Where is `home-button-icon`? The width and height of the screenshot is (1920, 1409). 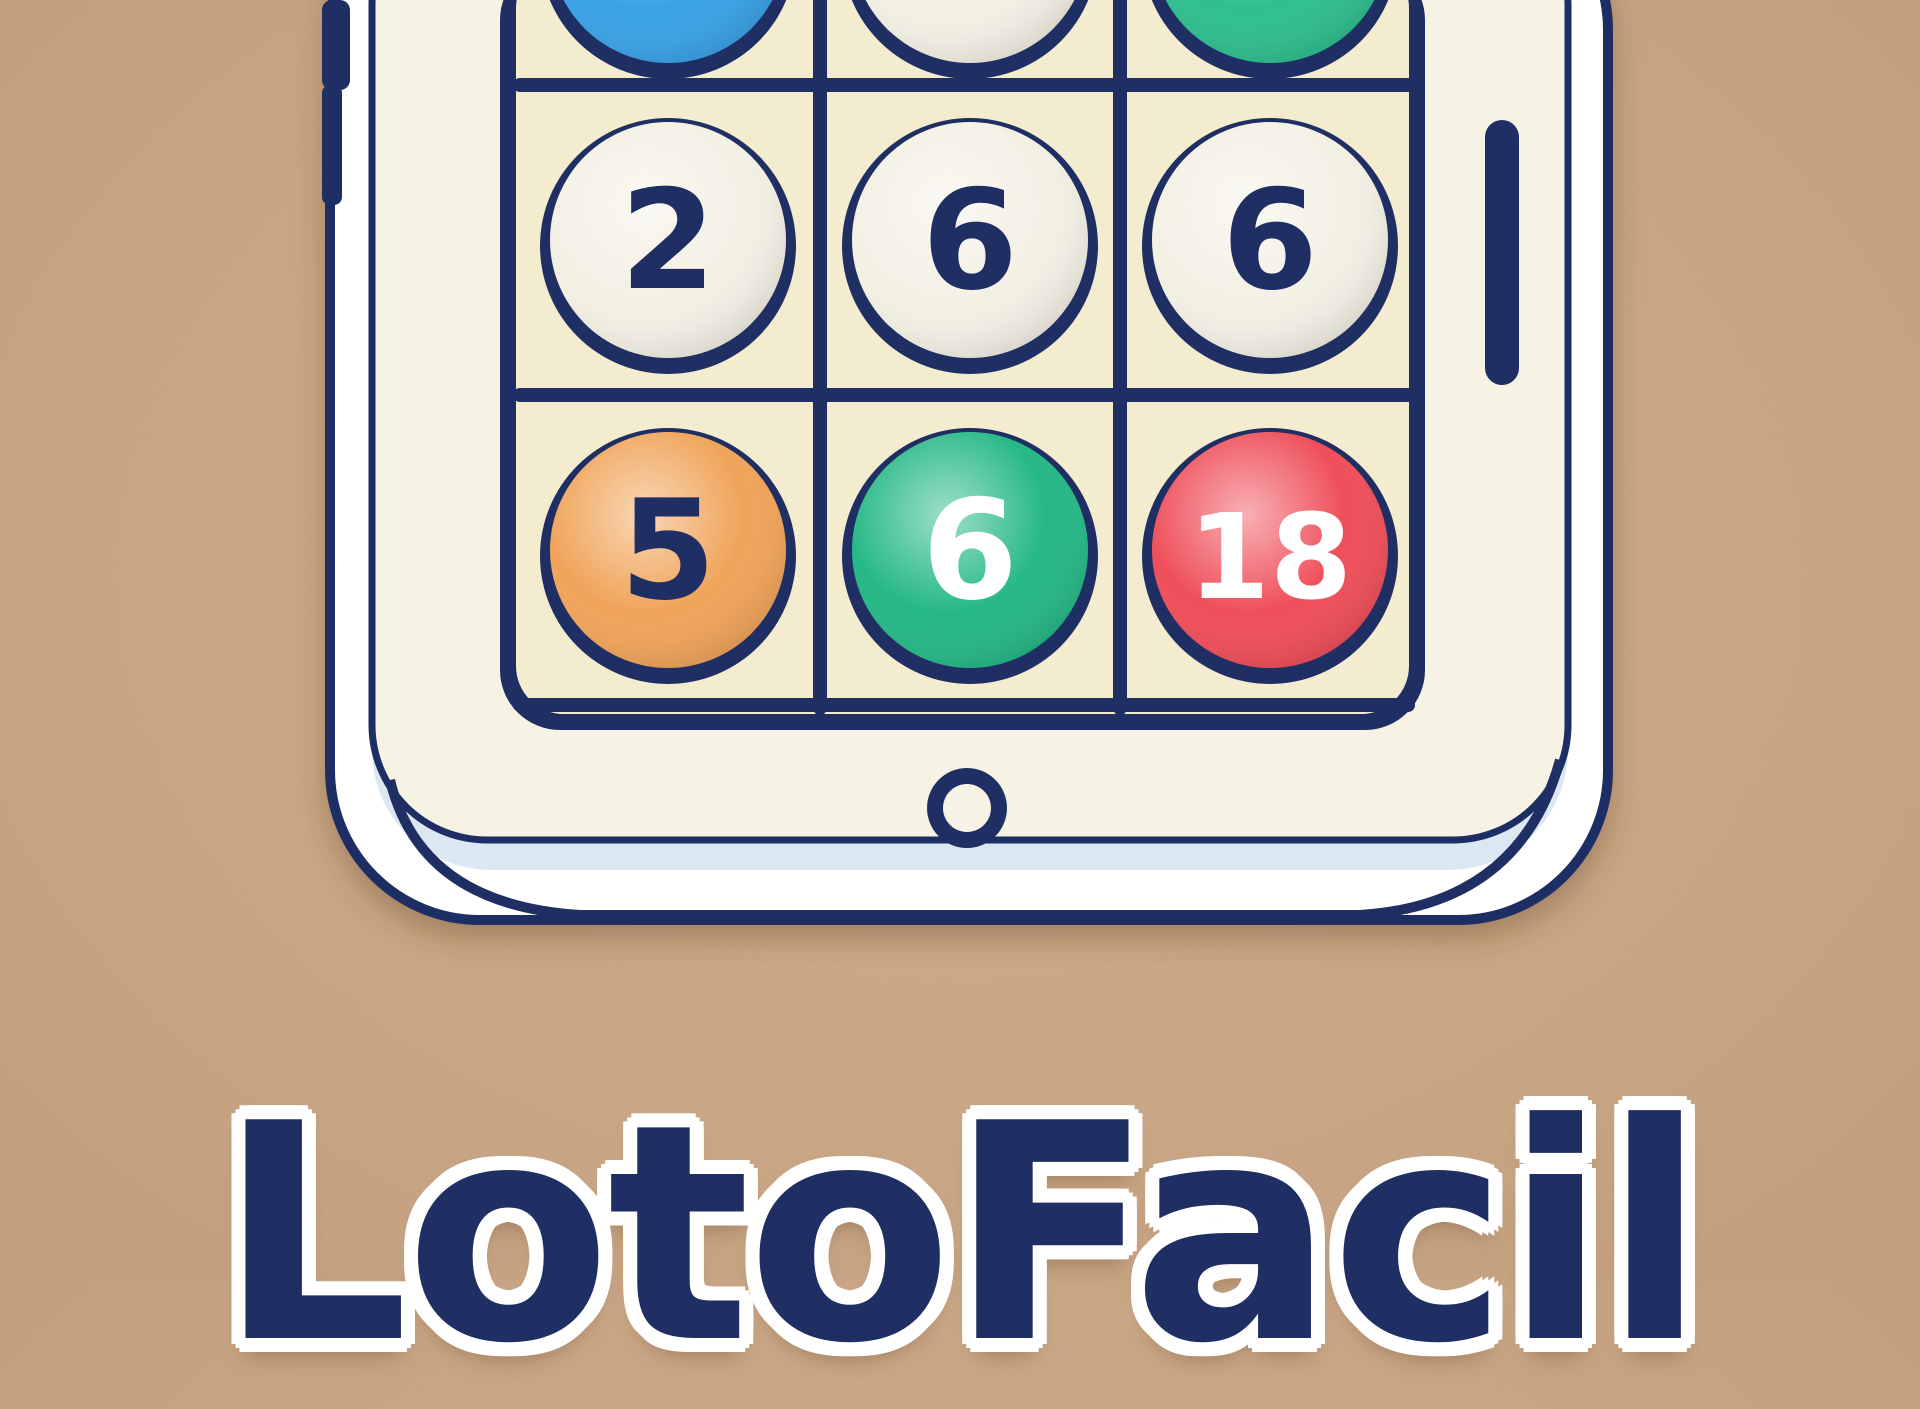 home-button-icon is located at coordinates (967, 808).